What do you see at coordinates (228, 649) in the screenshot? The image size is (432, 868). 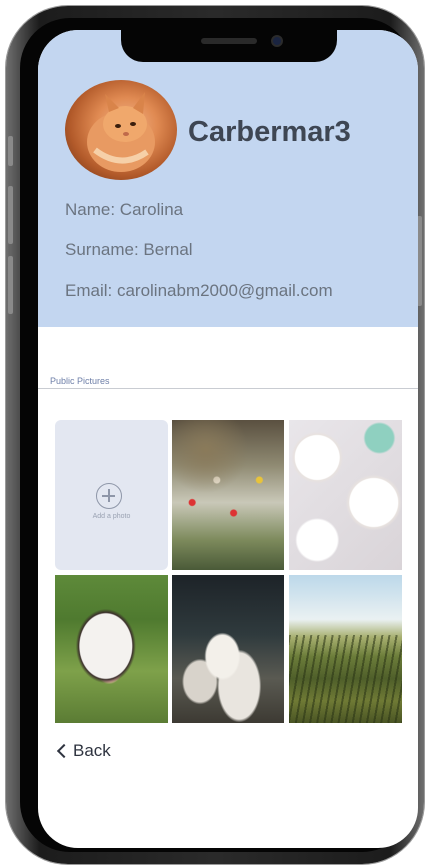 I see `photo-geese` at bounding box center [228, 649].